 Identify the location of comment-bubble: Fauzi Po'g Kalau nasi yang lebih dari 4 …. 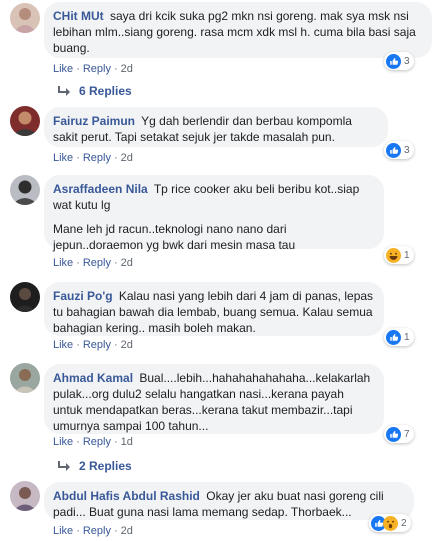
(214, 309).